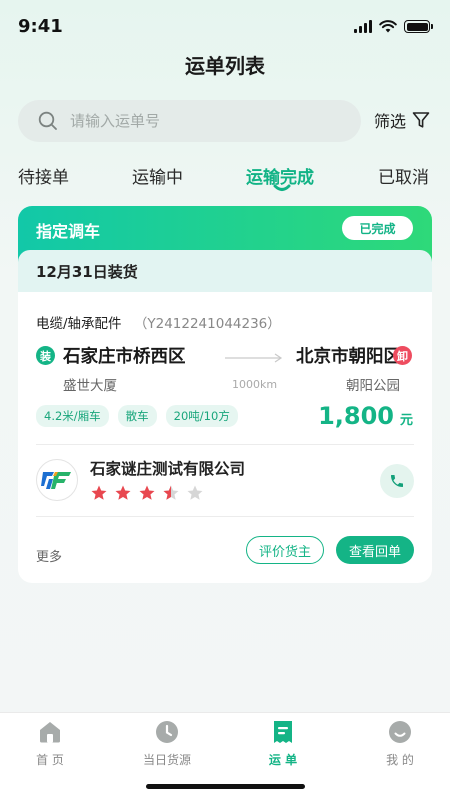 The height and width of the screenshot is (800, 450). What do you see at coordinates (418, 26) in the screenshot?
I see `battery-icon` at bounding box center [418, 26].